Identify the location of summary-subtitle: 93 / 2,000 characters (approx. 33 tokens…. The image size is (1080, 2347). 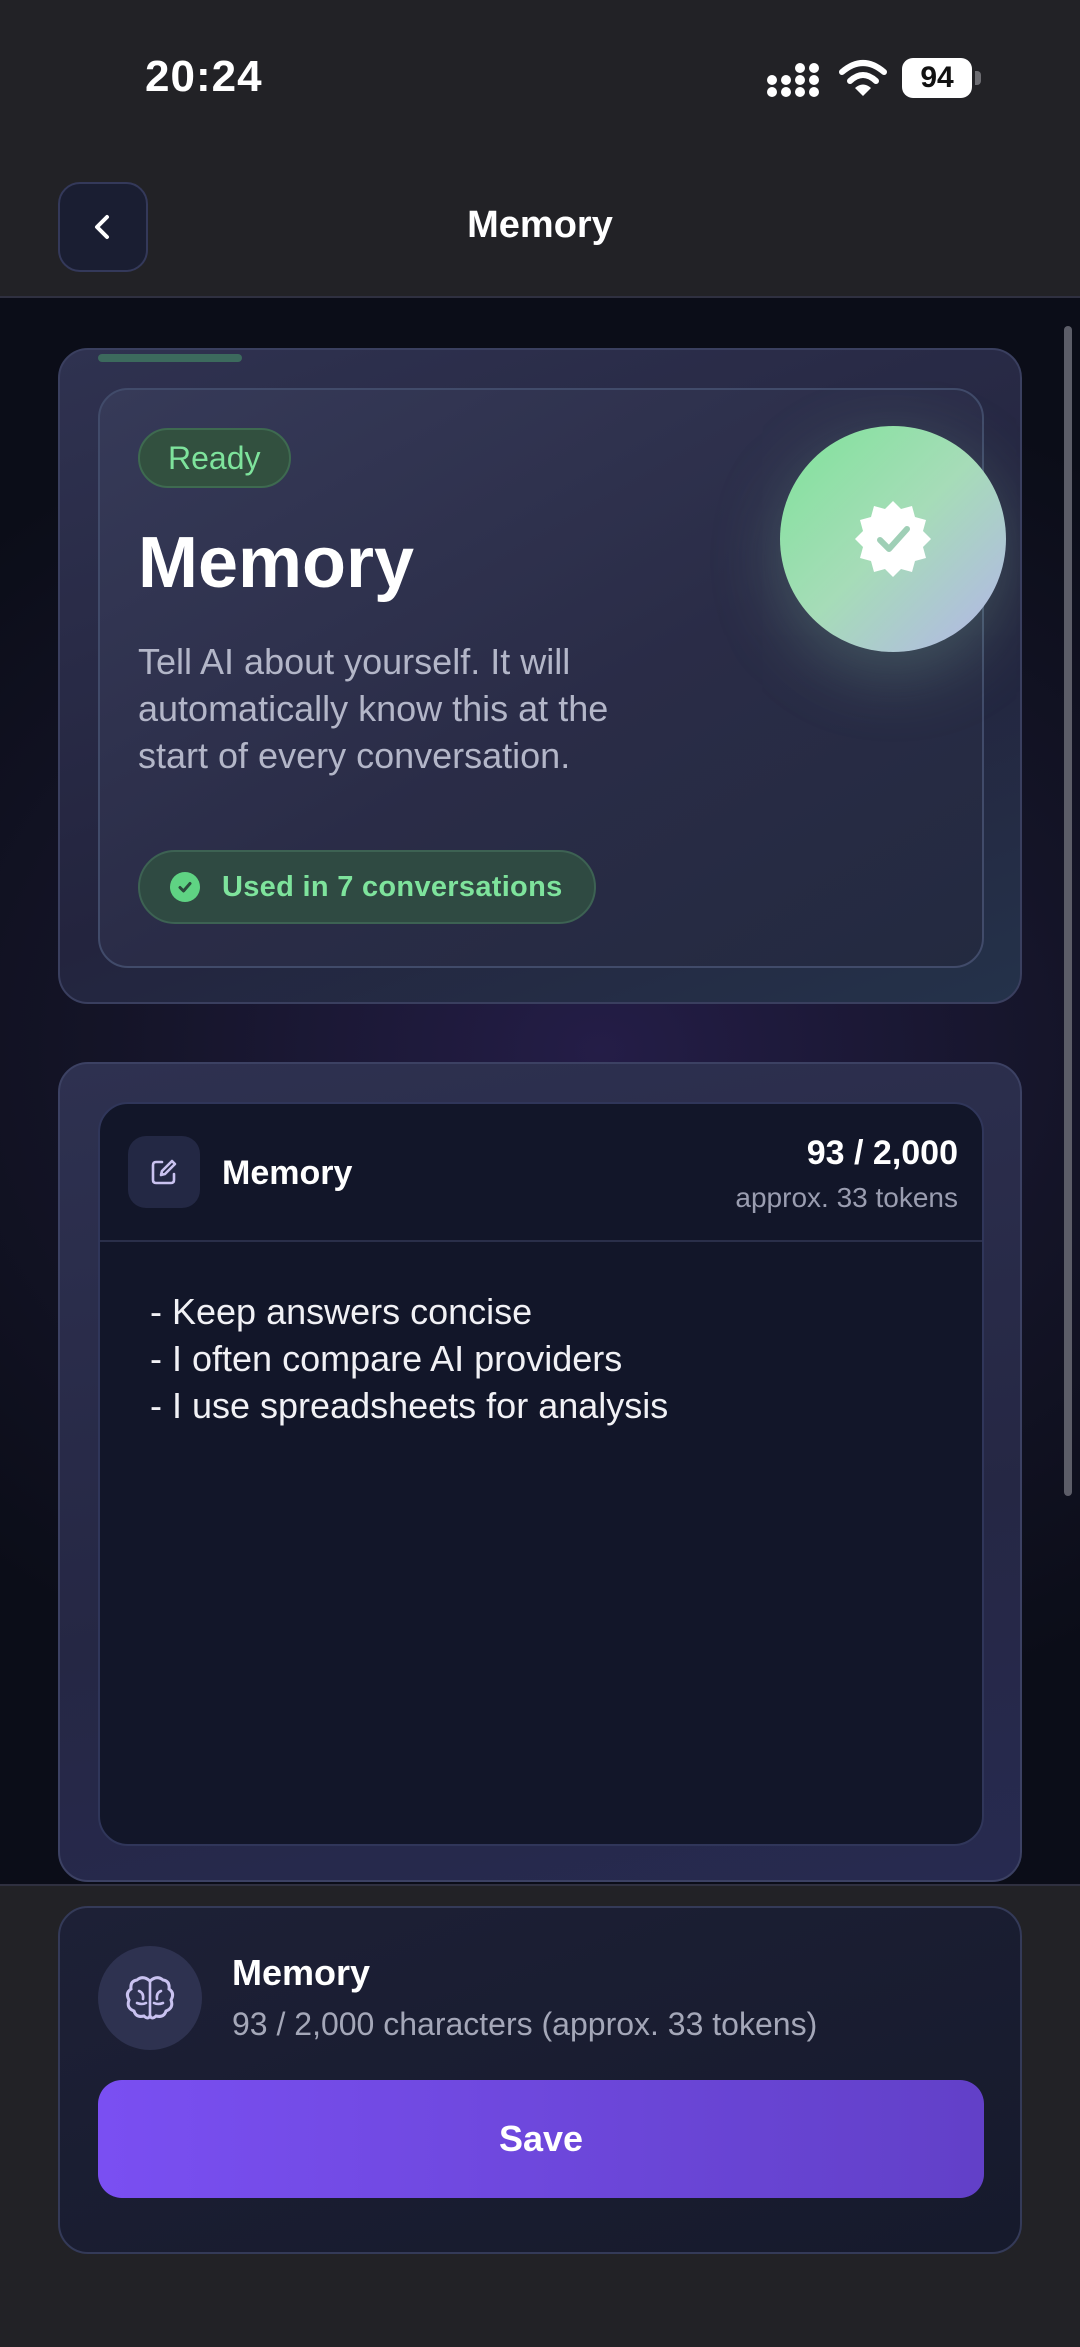
(525, 2024).